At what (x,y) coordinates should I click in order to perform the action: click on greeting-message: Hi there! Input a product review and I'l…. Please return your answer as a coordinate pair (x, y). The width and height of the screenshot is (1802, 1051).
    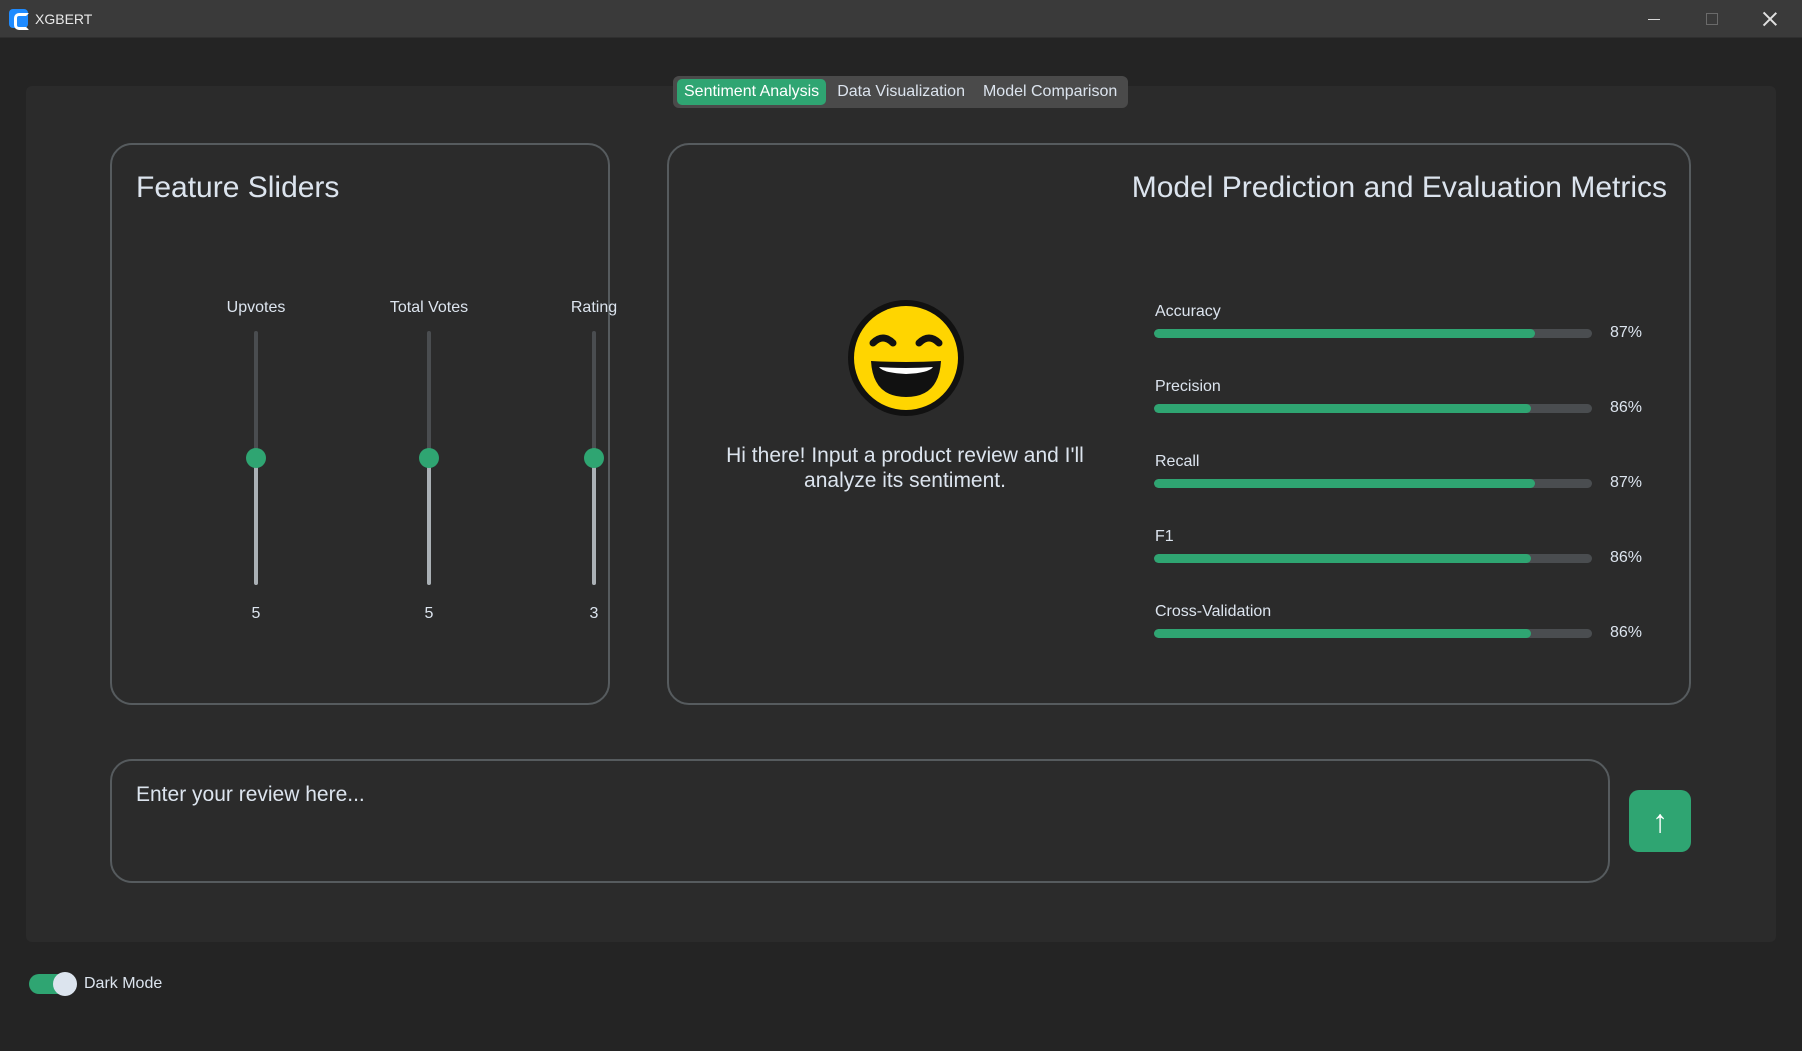
    Looking at the image, I should click on (905, 468).